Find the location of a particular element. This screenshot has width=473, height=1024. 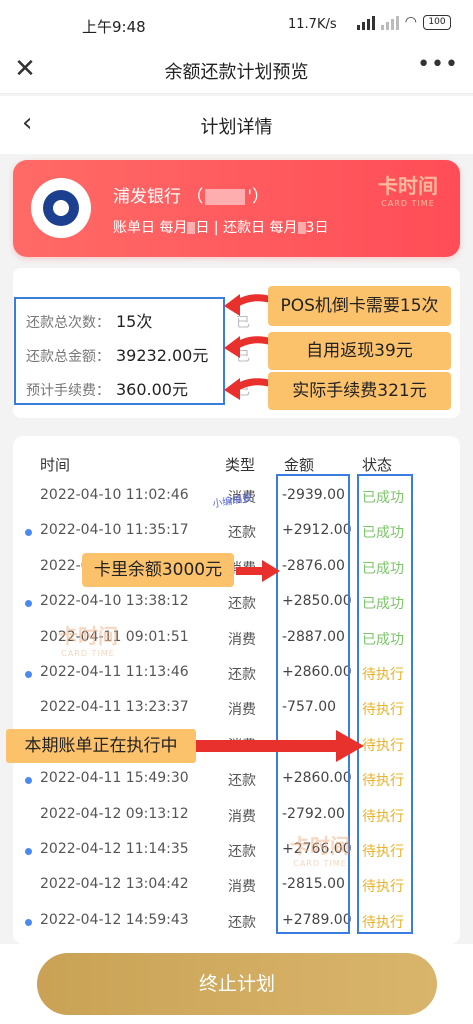

pos-callout: POS机倒卡需要15次 is located at coordinates (359, 306).